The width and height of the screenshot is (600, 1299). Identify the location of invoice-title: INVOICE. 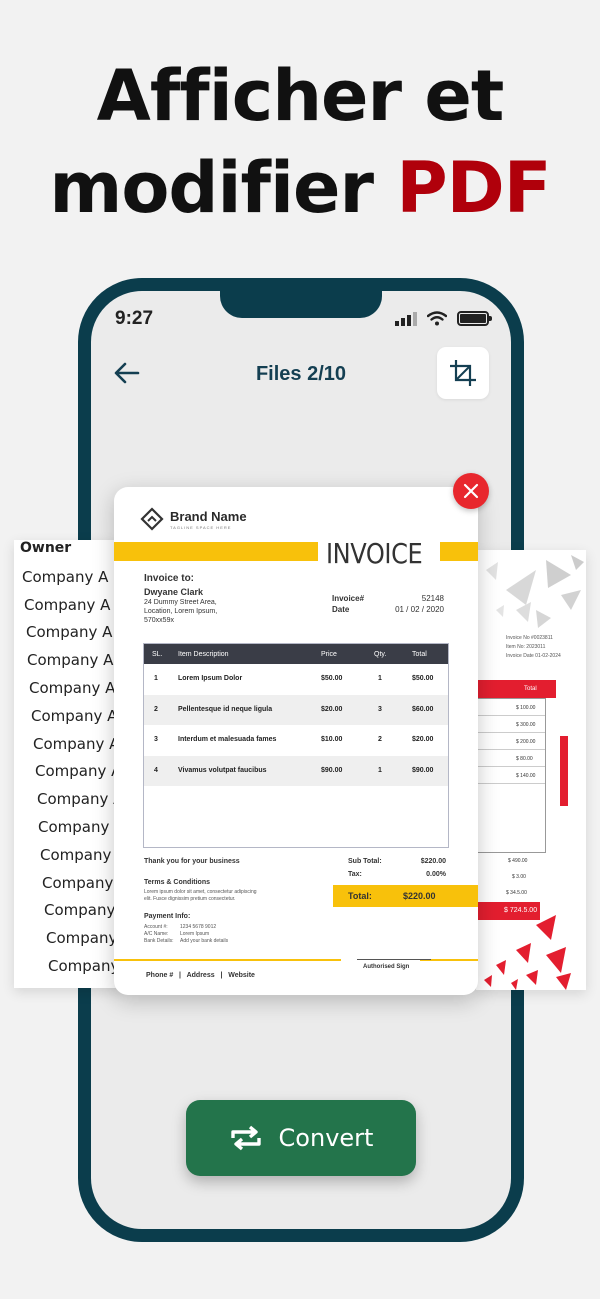
(374, 553).